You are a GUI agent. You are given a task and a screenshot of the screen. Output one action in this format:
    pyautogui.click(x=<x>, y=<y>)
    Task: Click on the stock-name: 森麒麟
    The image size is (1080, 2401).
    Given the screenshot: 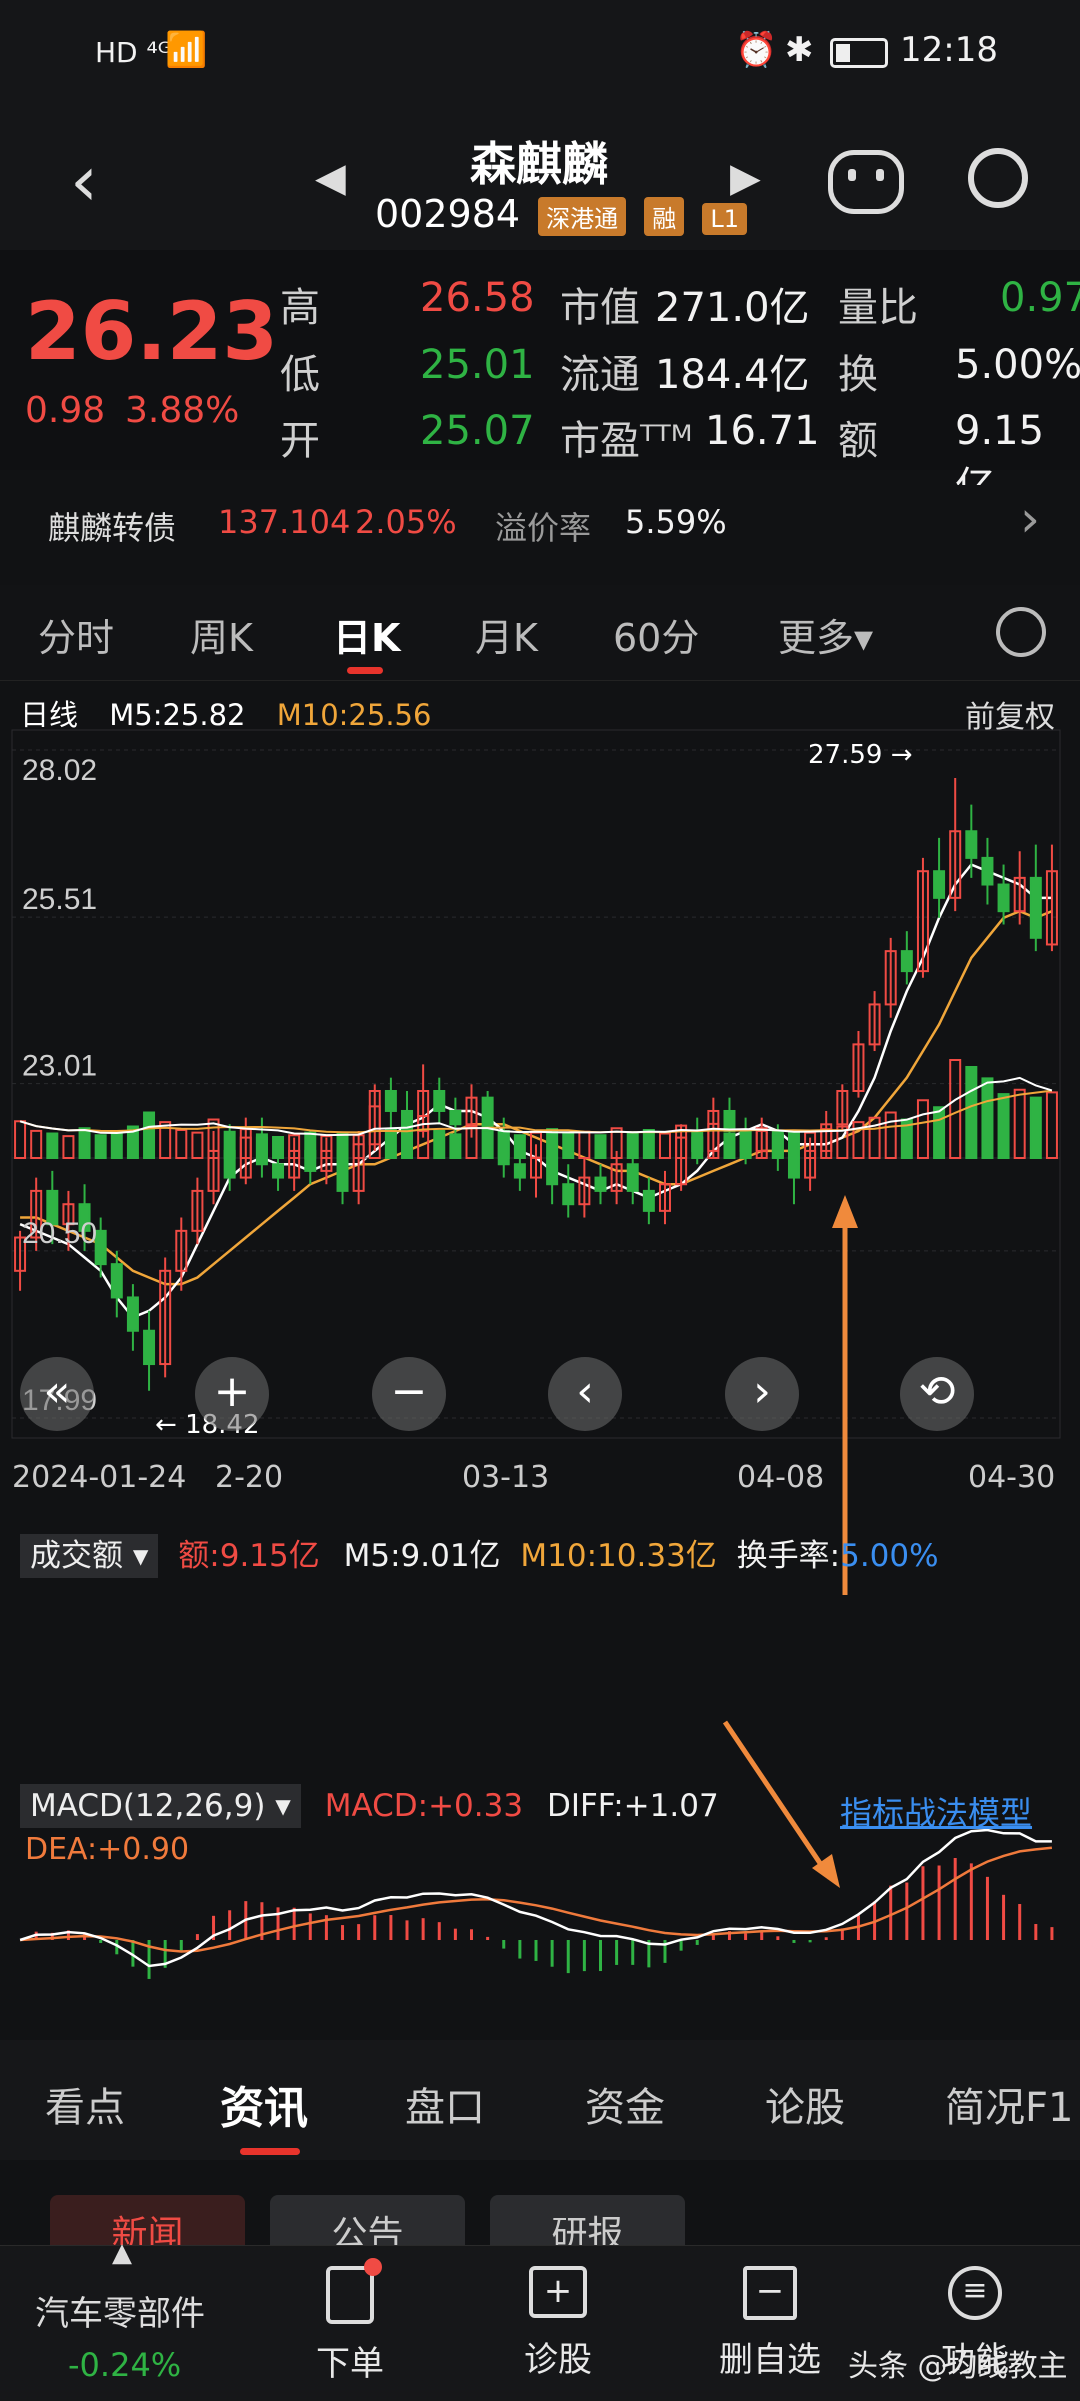 What is the action you would take?
    pyautogui.click(x=539, y=164)
    